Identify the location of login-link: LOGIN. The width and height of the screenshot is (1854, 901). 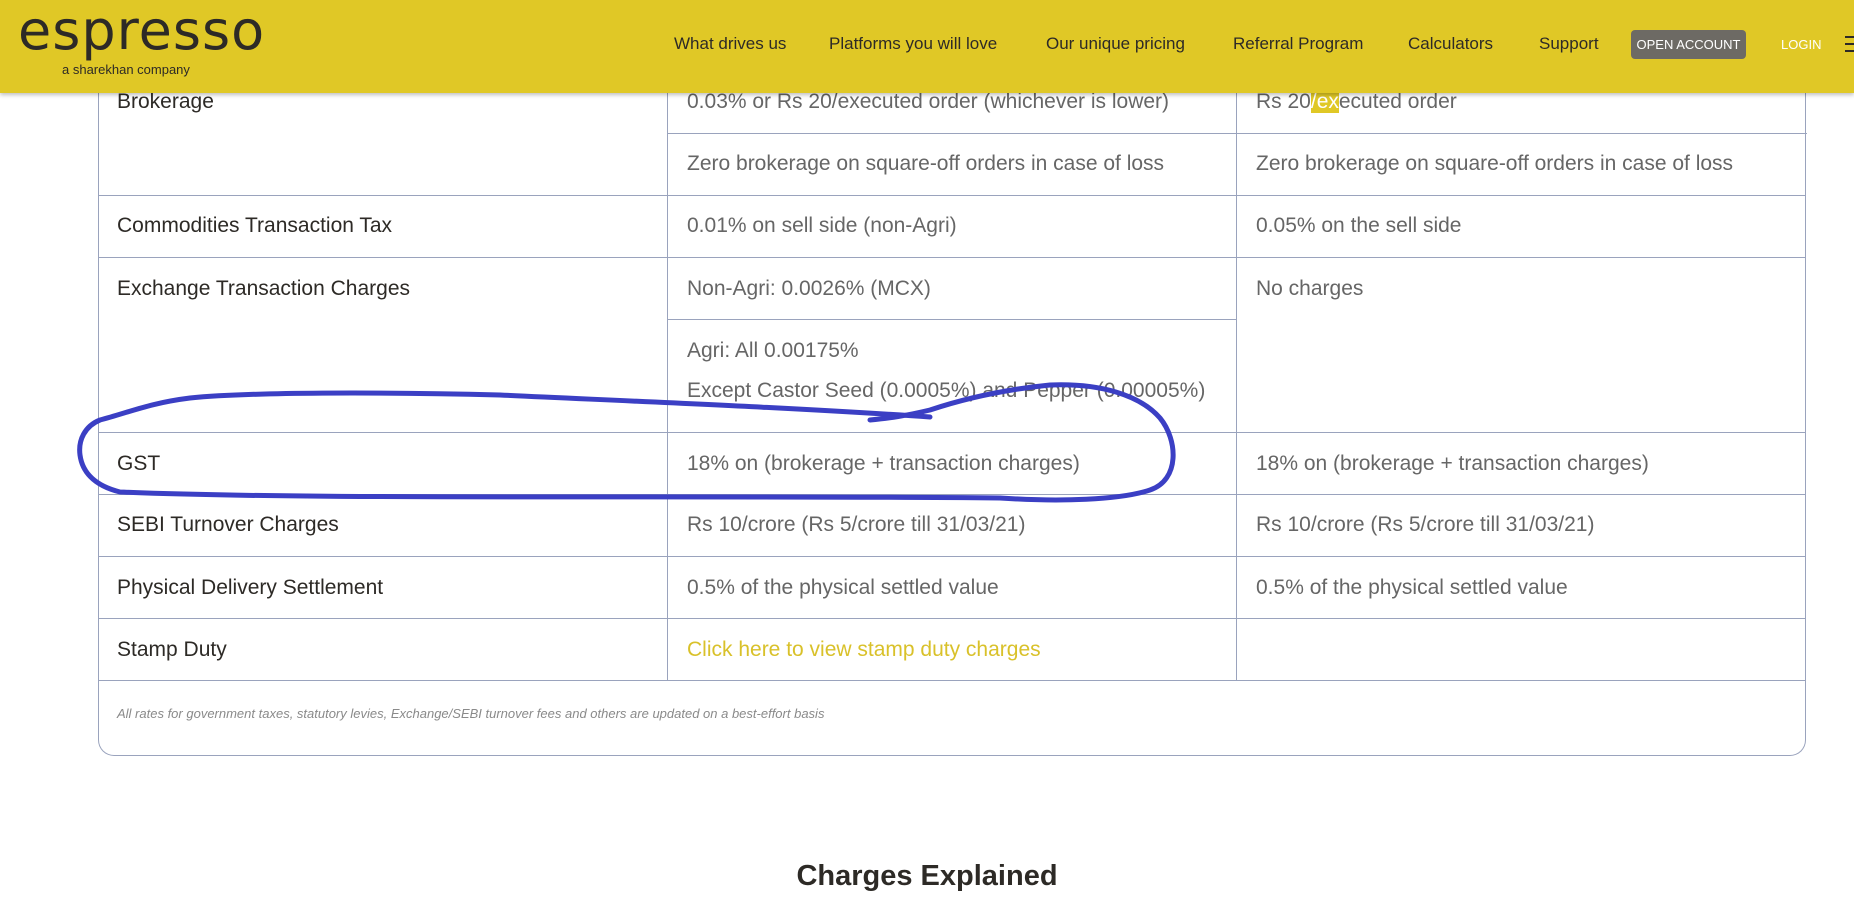
(1801, 44).